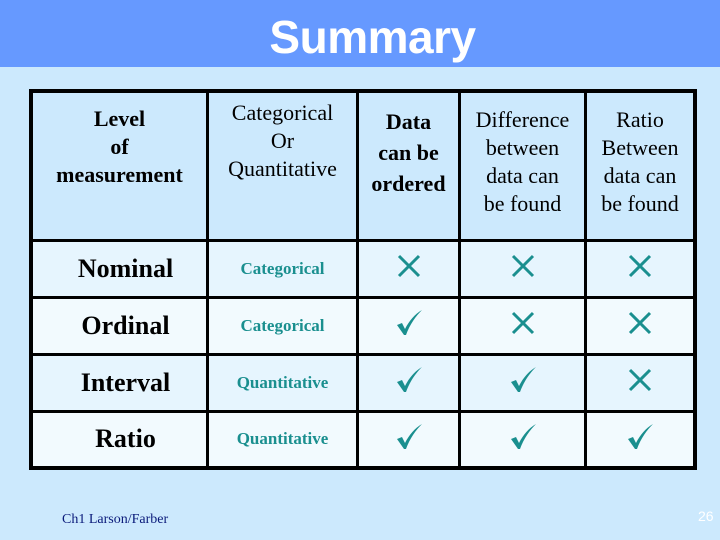 Image resolution: width=720 pixels, height=540 pixels. I want to click on level-cell: Ordinal, so click(119, 325).